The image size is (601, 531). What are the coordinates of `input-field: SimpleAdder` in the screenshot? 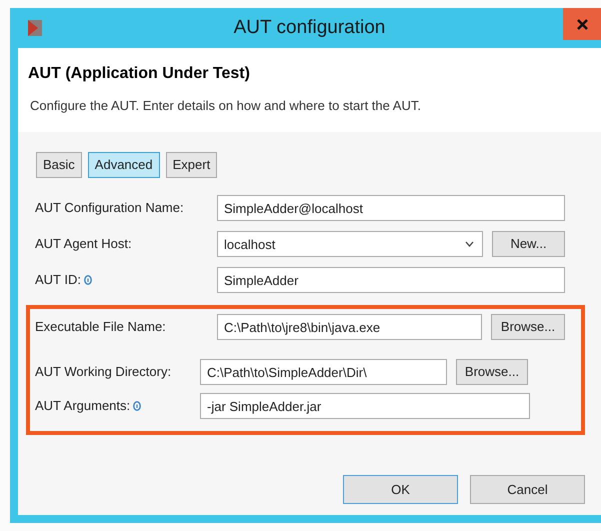 It's located at (391, 280).